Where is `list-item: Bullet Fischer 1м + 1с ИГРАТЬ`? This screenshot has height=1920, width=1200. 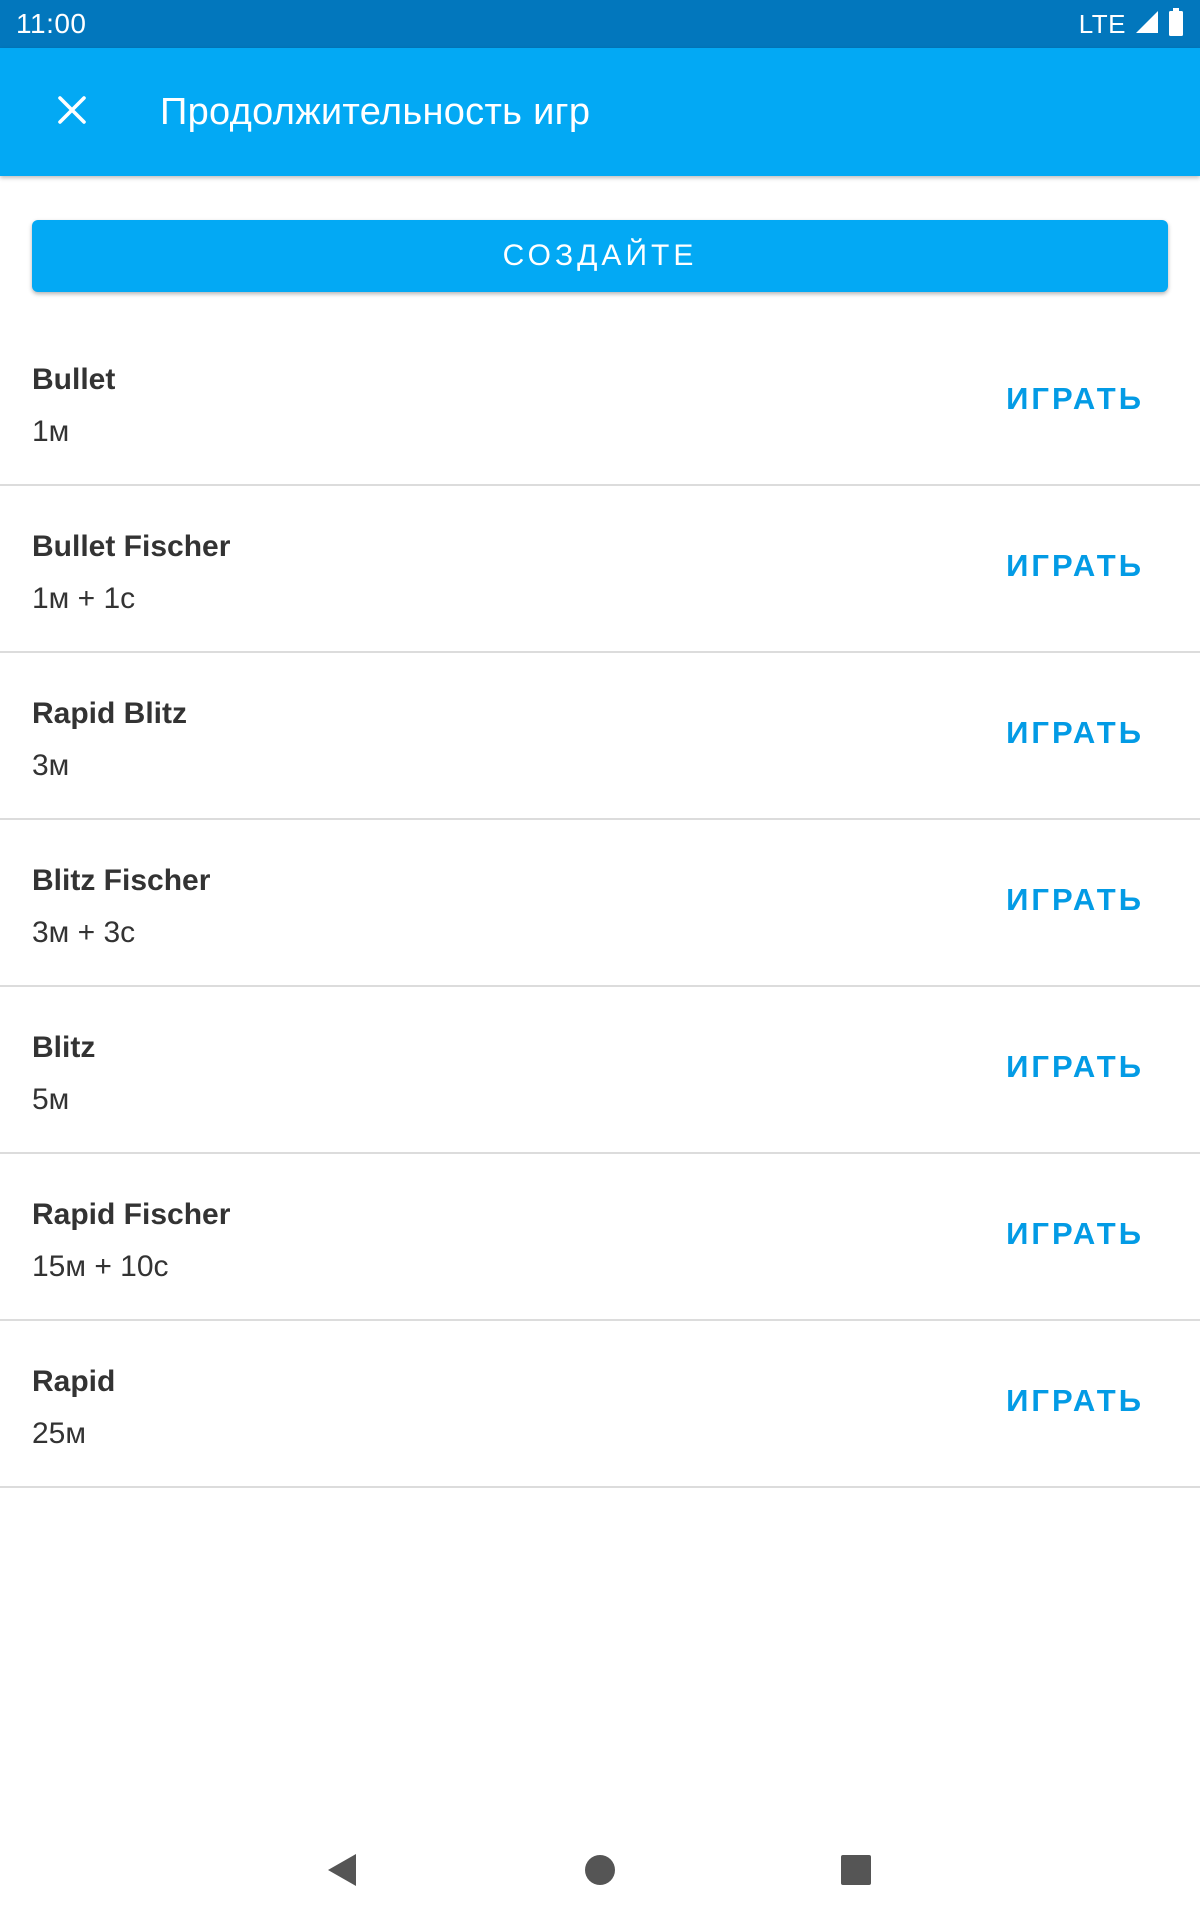
list-item: Bullet Fischer 1м + 1с ИГРАТЬ is located at coordinates (600, 569).